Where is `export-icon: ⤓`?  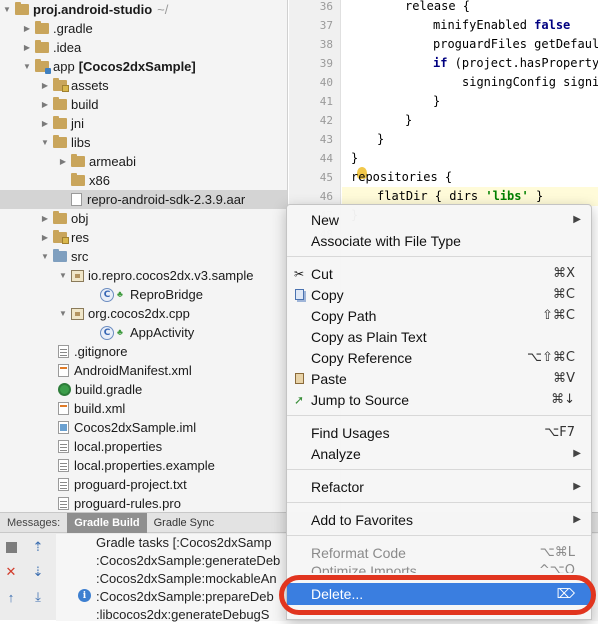 export-icon: ⤓ is located at coordinates (38, 597).